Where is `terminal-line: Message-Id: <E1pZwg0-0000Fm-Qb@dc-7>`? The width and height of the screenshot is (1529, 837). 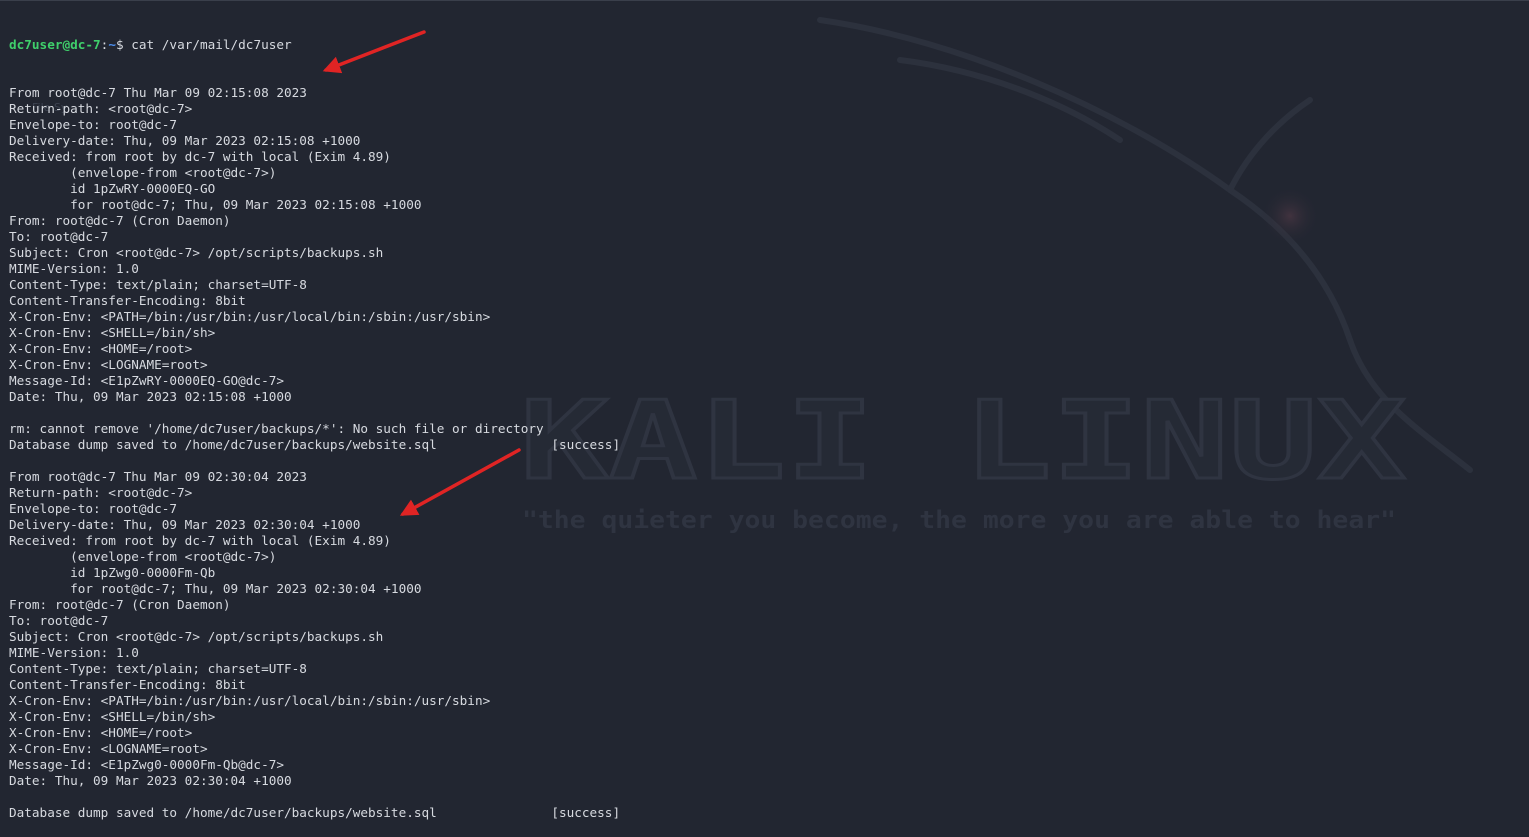
terminal-line: Message-Id: <E1pZwg0-0000Fm-Qb@dc-7> is located at coordinates (146, 764).